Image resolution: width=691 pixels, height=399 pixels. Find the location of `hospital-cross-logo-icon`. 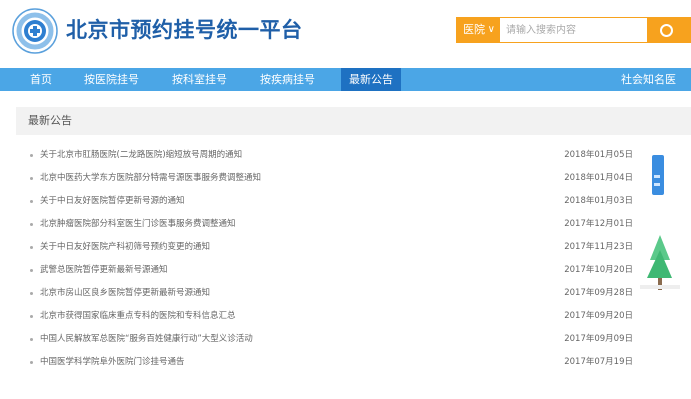

hospital-cross-logo-icon is located at coordinates (35, 31).